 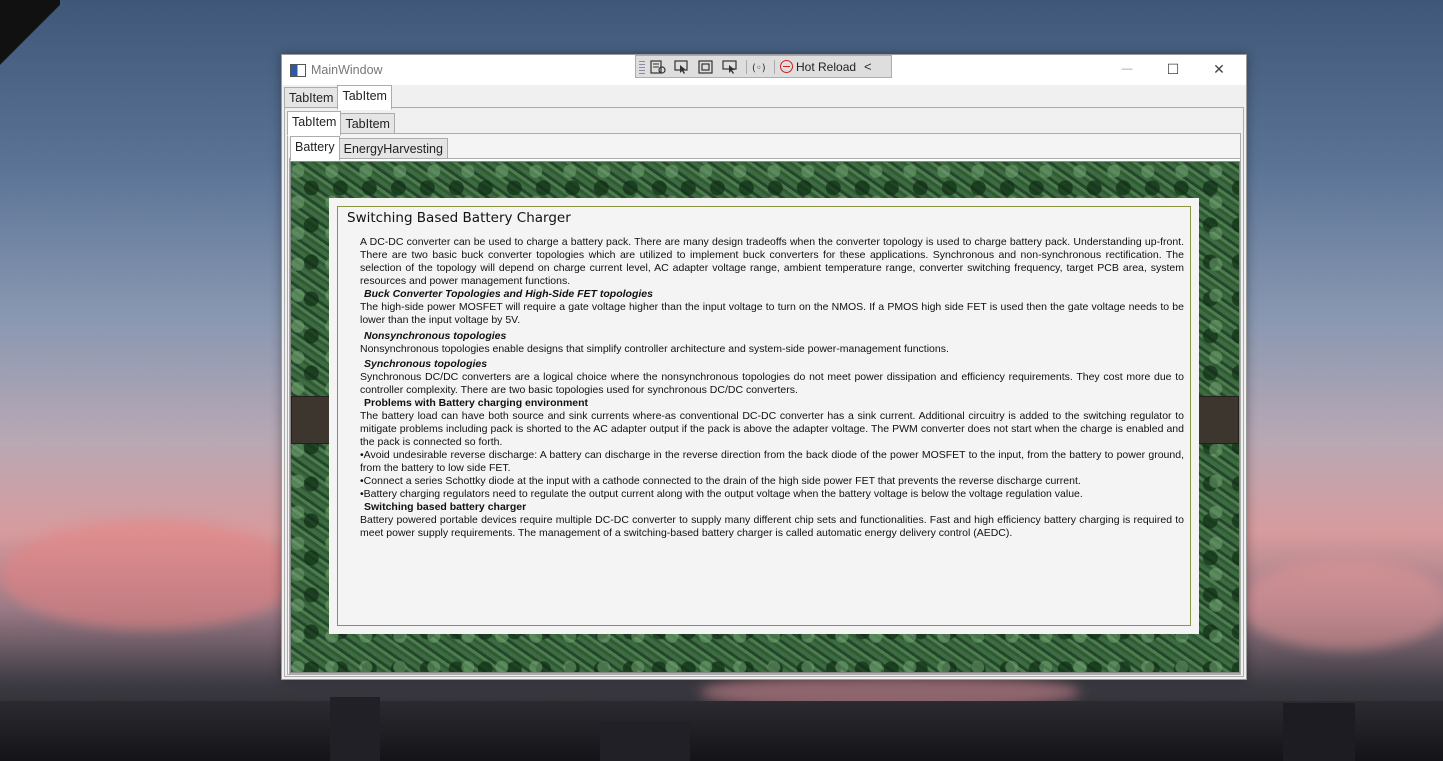 I want to click on heading-switching-charger: Switching based battery charger, so click(x=445, y=507).